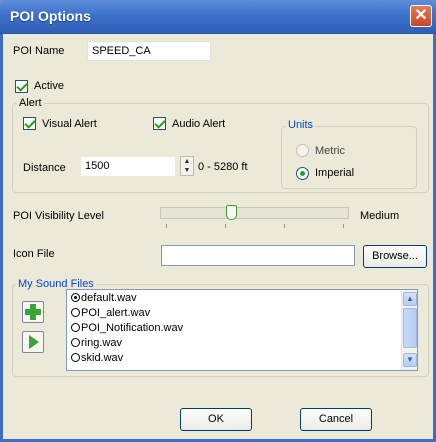  Describe the element at coordinates (104, 298) in the screenshot. I see `list-item: default.wav` at that location.